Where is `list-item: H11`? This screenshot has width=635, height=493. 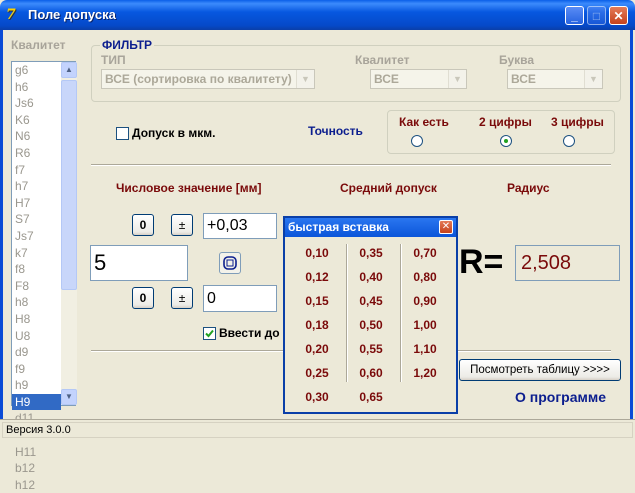
list-item: H11 is located at coordinates (36, 452).